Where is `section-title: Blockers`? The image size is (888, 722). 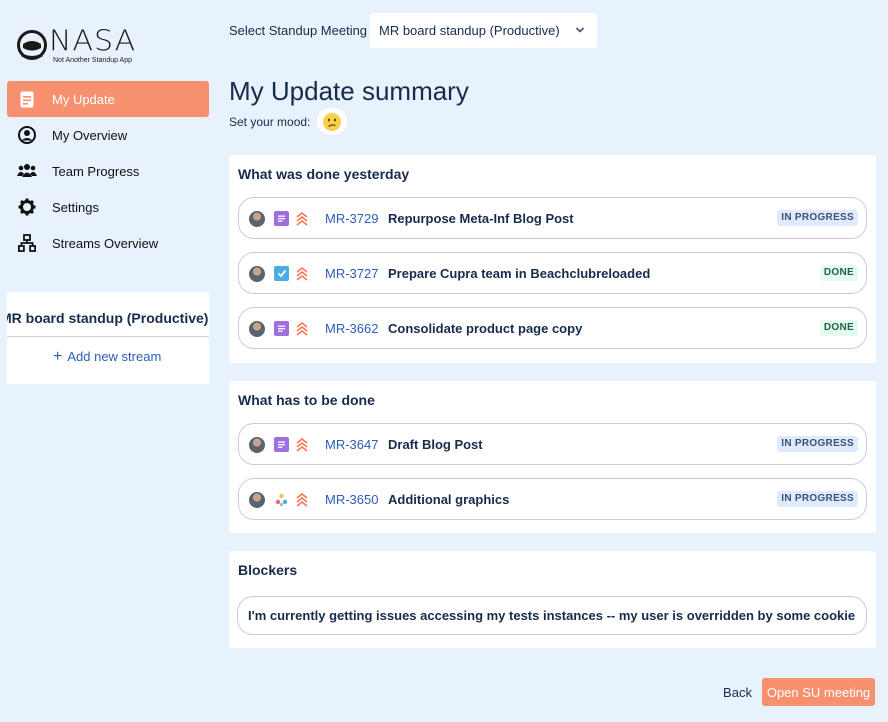 section-title: Blockers is located at coordinates (268, 570).